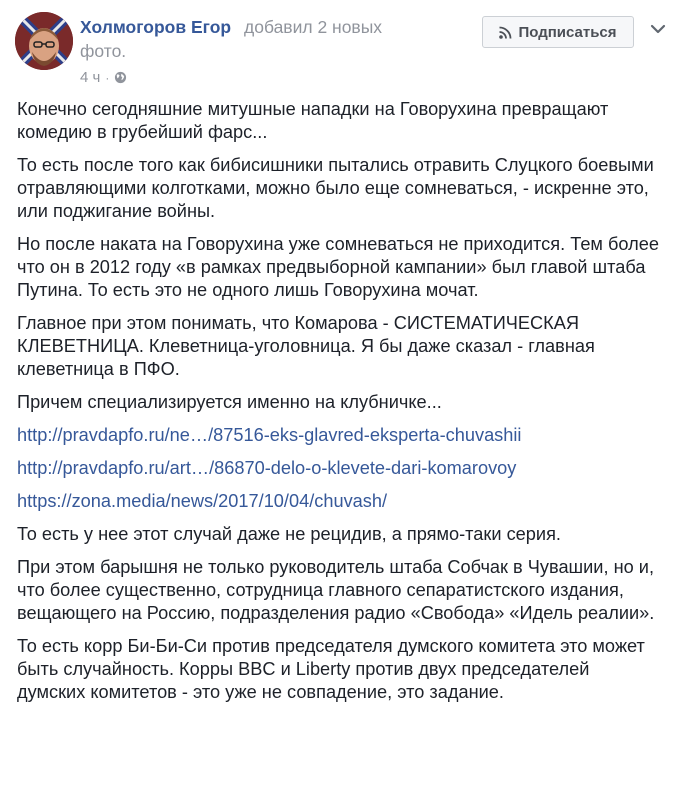  Describe the element at coordinates (103, 77) in the screenshot. I see `post-meta: 4 ч ·` at that location.